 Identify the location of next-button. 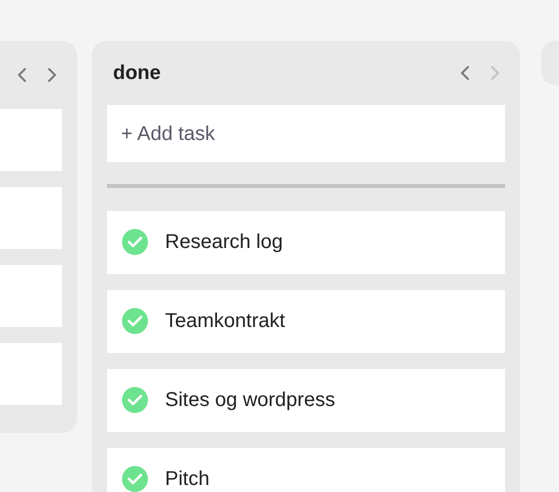
(52, 75).